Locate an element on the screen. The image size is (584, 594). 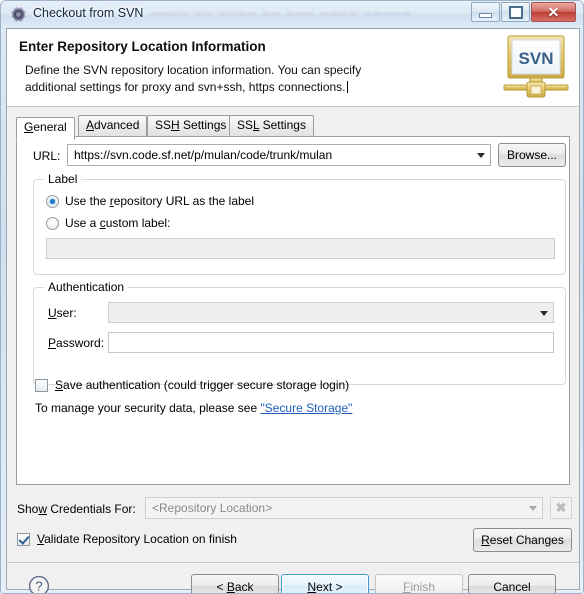
tab-ssh-suffix: Settings is located at coordinates (203, 125).